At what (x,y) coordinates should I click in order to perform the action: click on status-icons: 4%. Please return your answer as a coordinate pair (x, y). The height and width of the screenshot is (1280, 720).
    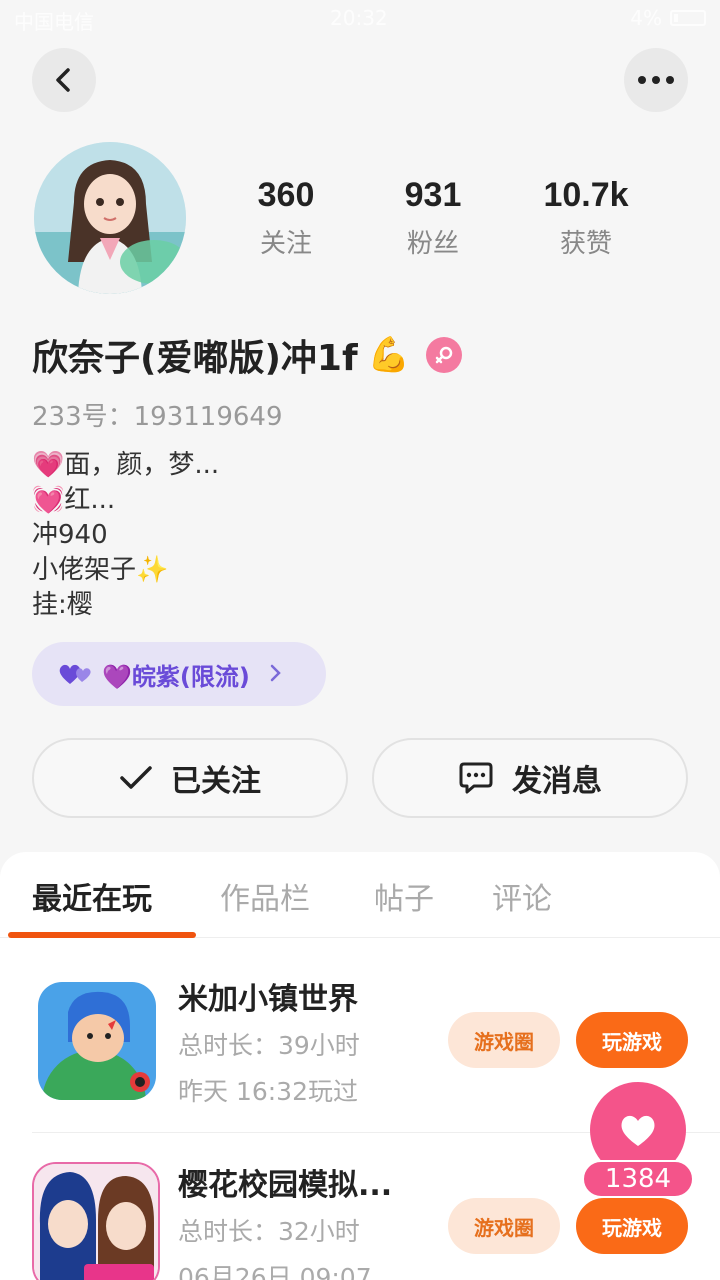
    Looking at the image, I should click on (668, 18).